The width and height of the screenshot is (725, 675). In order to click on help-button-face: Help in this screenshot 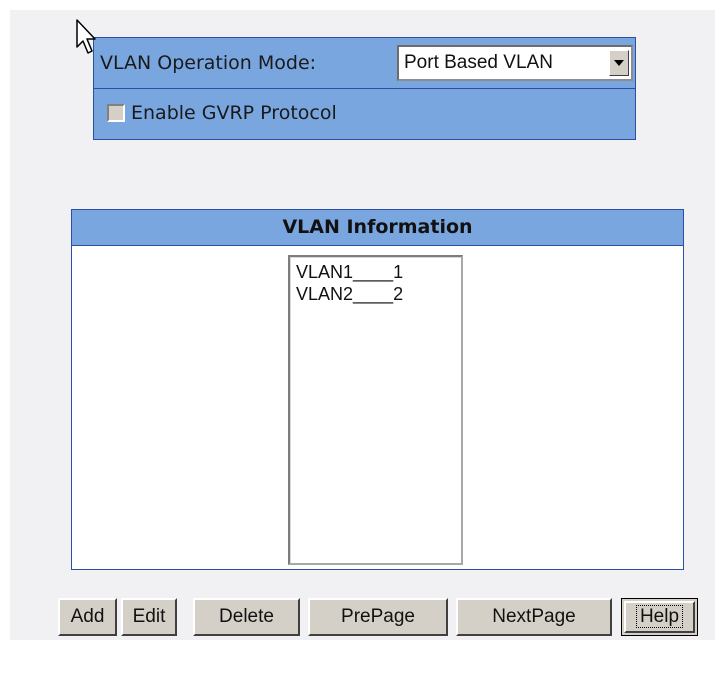, I will do `click(659, 617)`.